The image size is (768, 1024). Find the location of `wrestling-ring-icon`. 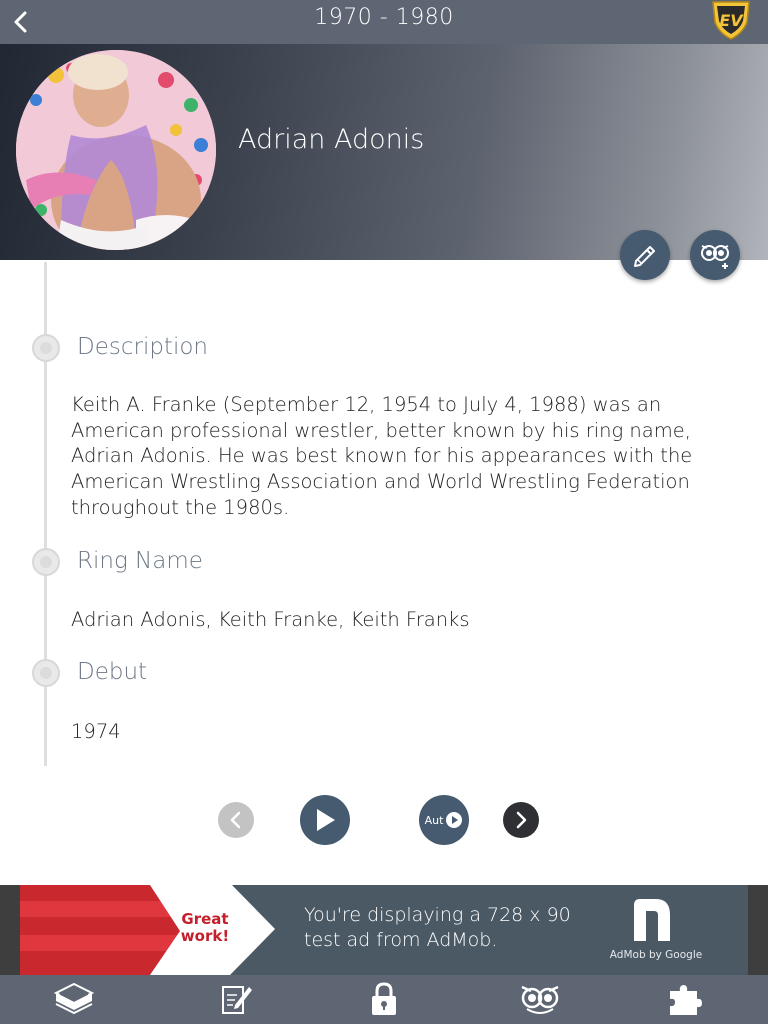

wrestling-ring-icon is located at coordinates (74, 998).